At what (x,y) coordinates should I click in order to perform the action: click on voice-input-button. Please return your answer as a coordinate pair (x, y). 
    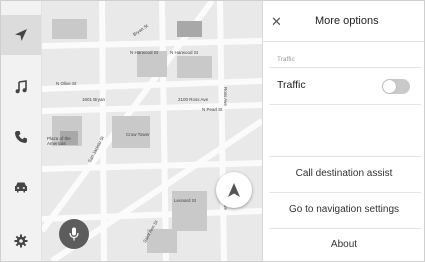
    Looking at the image, I should click on (74, 234).